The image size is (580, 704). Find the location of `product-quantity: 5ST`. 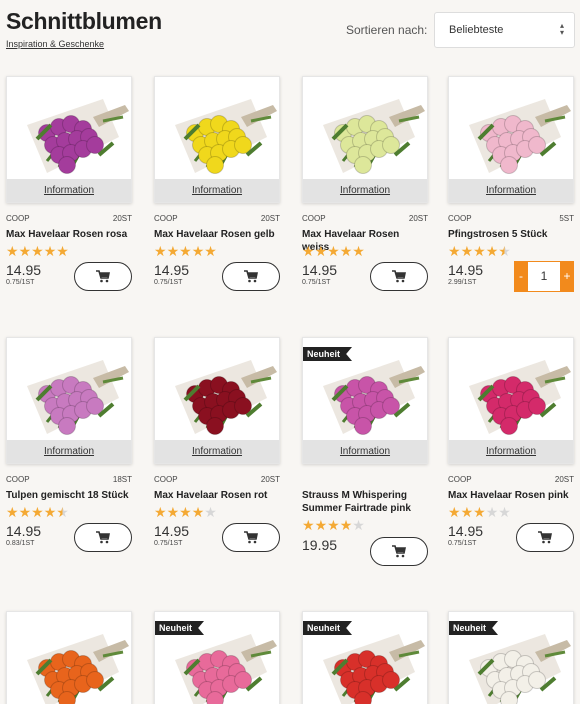

product-quantity: 5ST is located at coordinates (566, 218).